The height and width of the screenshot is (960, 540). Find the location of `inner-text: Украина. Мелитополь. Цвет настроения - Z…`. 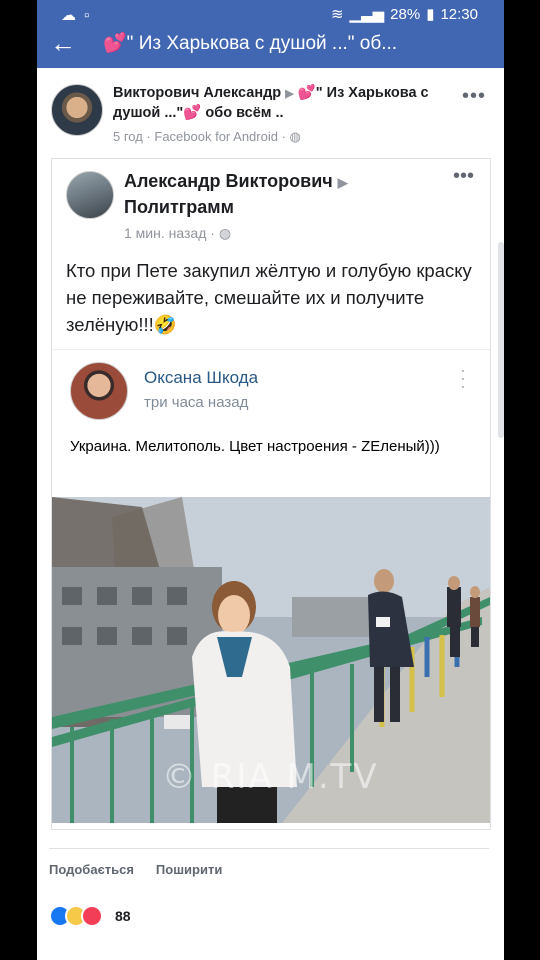

inner-text: Украина. Мелитополь. Цвет настроения - Z… is located at coordinates (255, 446).